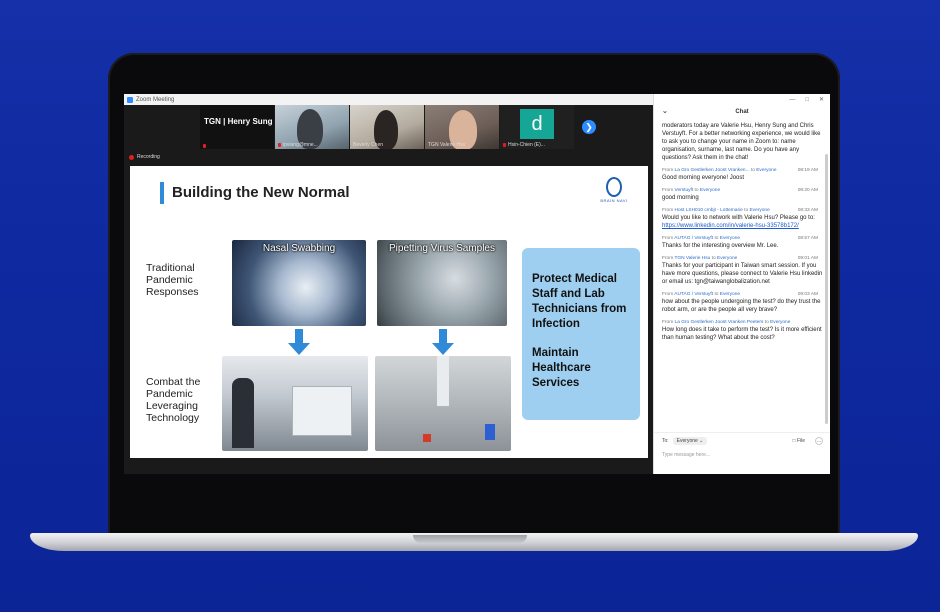 The height and width of the screenshot is (612, 940). Describe the element at coordinates (322, 411) in the screenshot. I see `robot-station` at that location.